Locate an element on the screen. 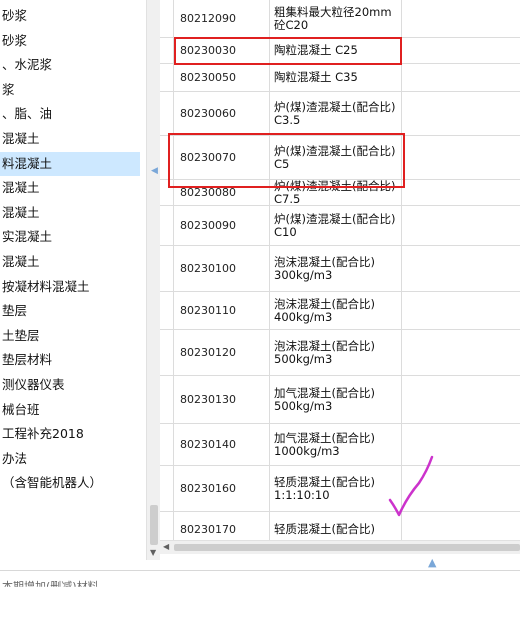 This screenshot has height=618, width=520. table-row: 80230070 炉(煤)渣混凝土(配合比) C5 is located at coordinates (340, 158).